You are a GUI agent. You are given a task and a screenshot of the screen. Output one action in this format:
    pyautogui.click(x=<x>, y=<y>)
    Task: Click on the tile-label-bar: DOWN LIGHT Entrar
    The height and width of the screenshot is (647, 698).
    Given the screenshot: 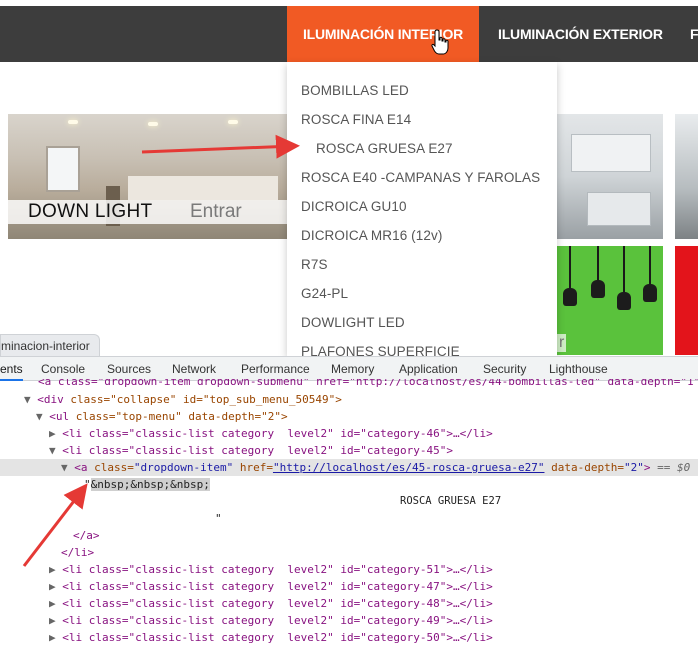 What is the action you would take?
    pyautogui.click(x=148, y=212)
    